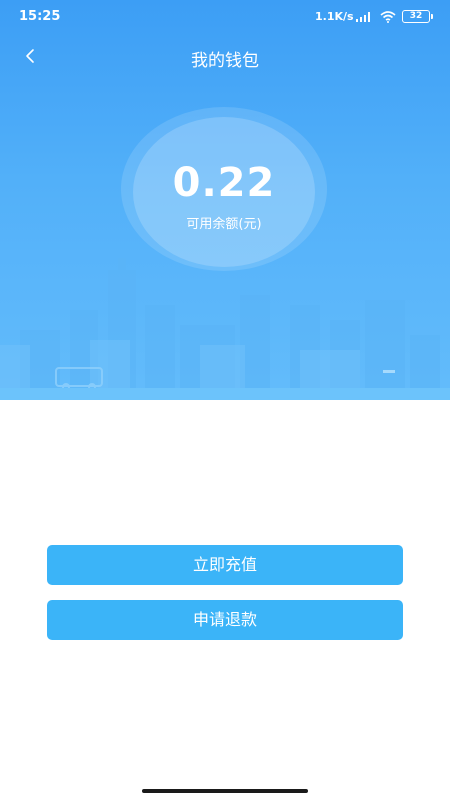 The width and height of the screenshot is (450, 800). Describe the element at coordinates (225, 61) in the screenshot. I see `page-title: 我的钱包` at that location.